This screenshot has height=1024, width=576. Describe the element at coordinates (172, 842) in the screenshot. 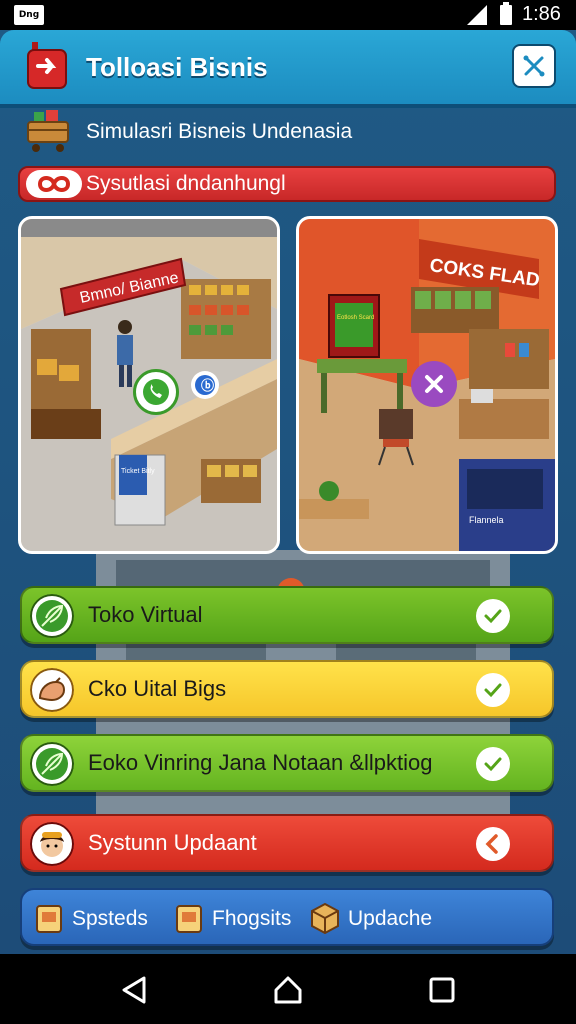

I see `menu-item-label: Systunn Updaant` at that location.